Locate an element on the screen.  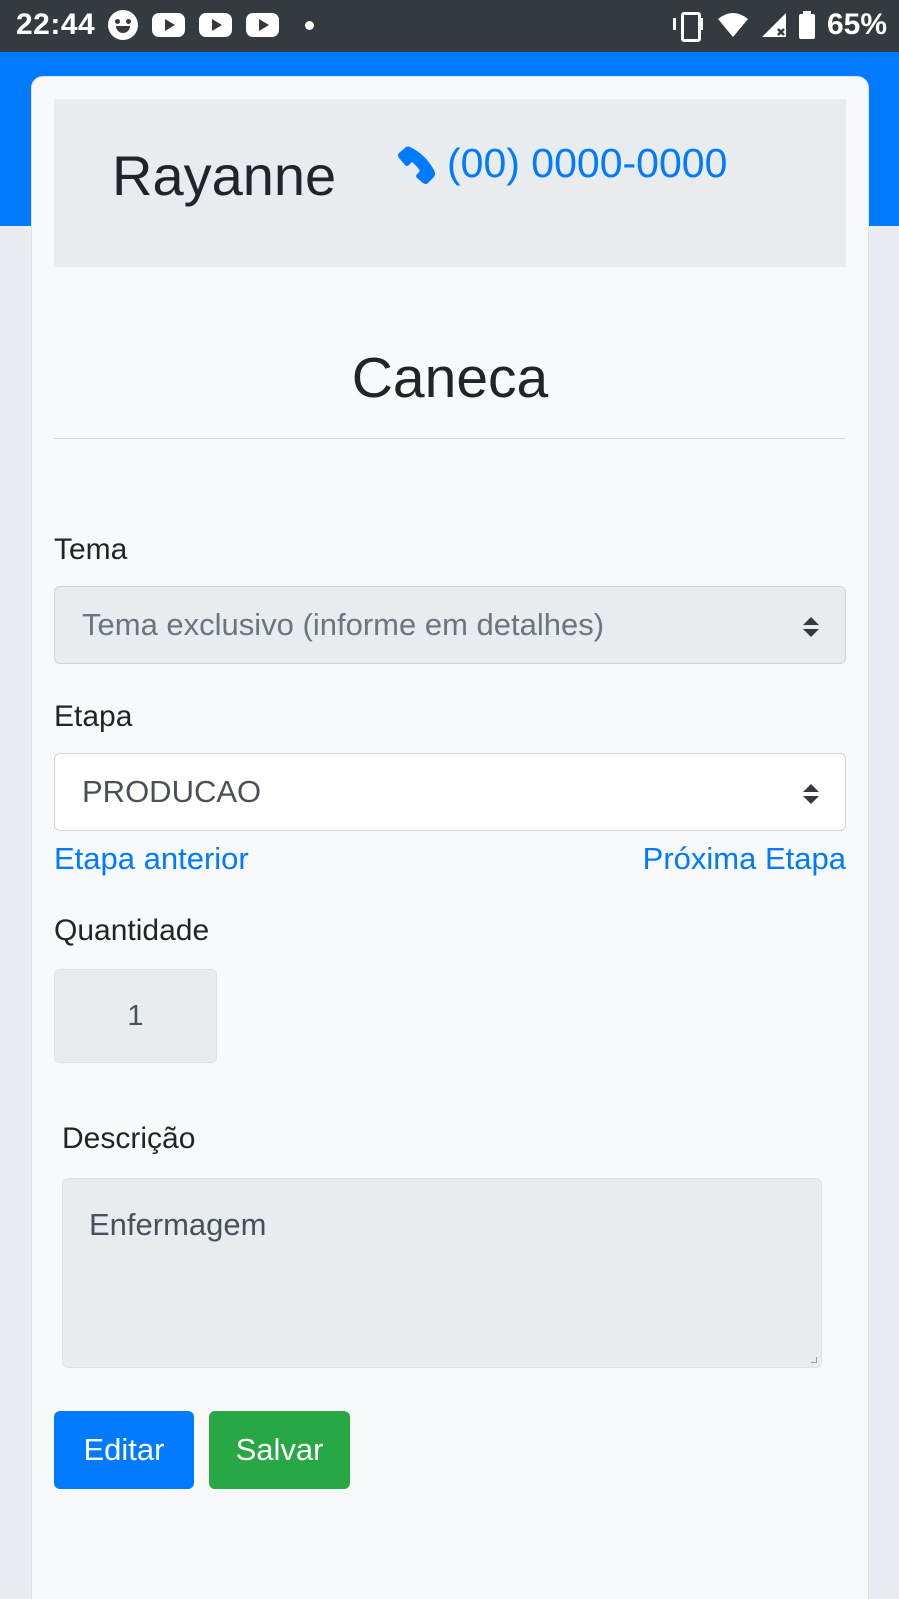
etapa-select: PRODUCAO is located at coordinates (450, 792).